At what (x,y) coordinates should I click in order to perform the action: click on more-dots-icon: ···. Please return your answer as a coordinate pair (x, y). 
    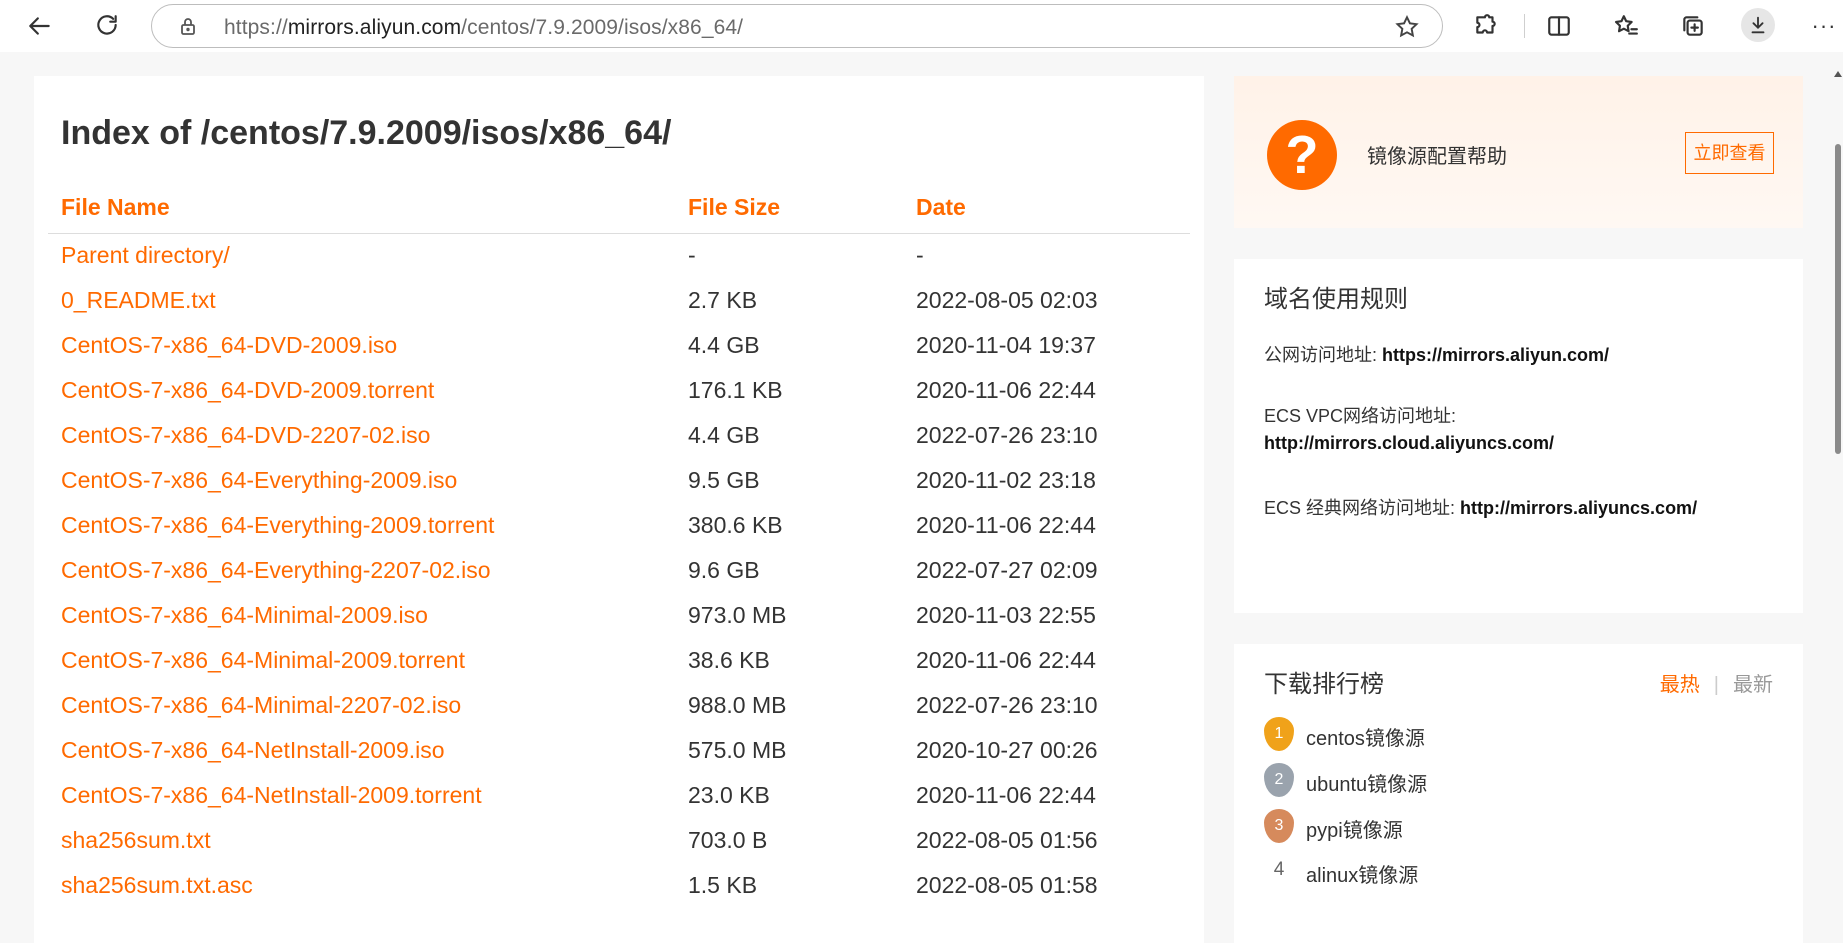
    Looking at the image, I should click on (1824, 25).